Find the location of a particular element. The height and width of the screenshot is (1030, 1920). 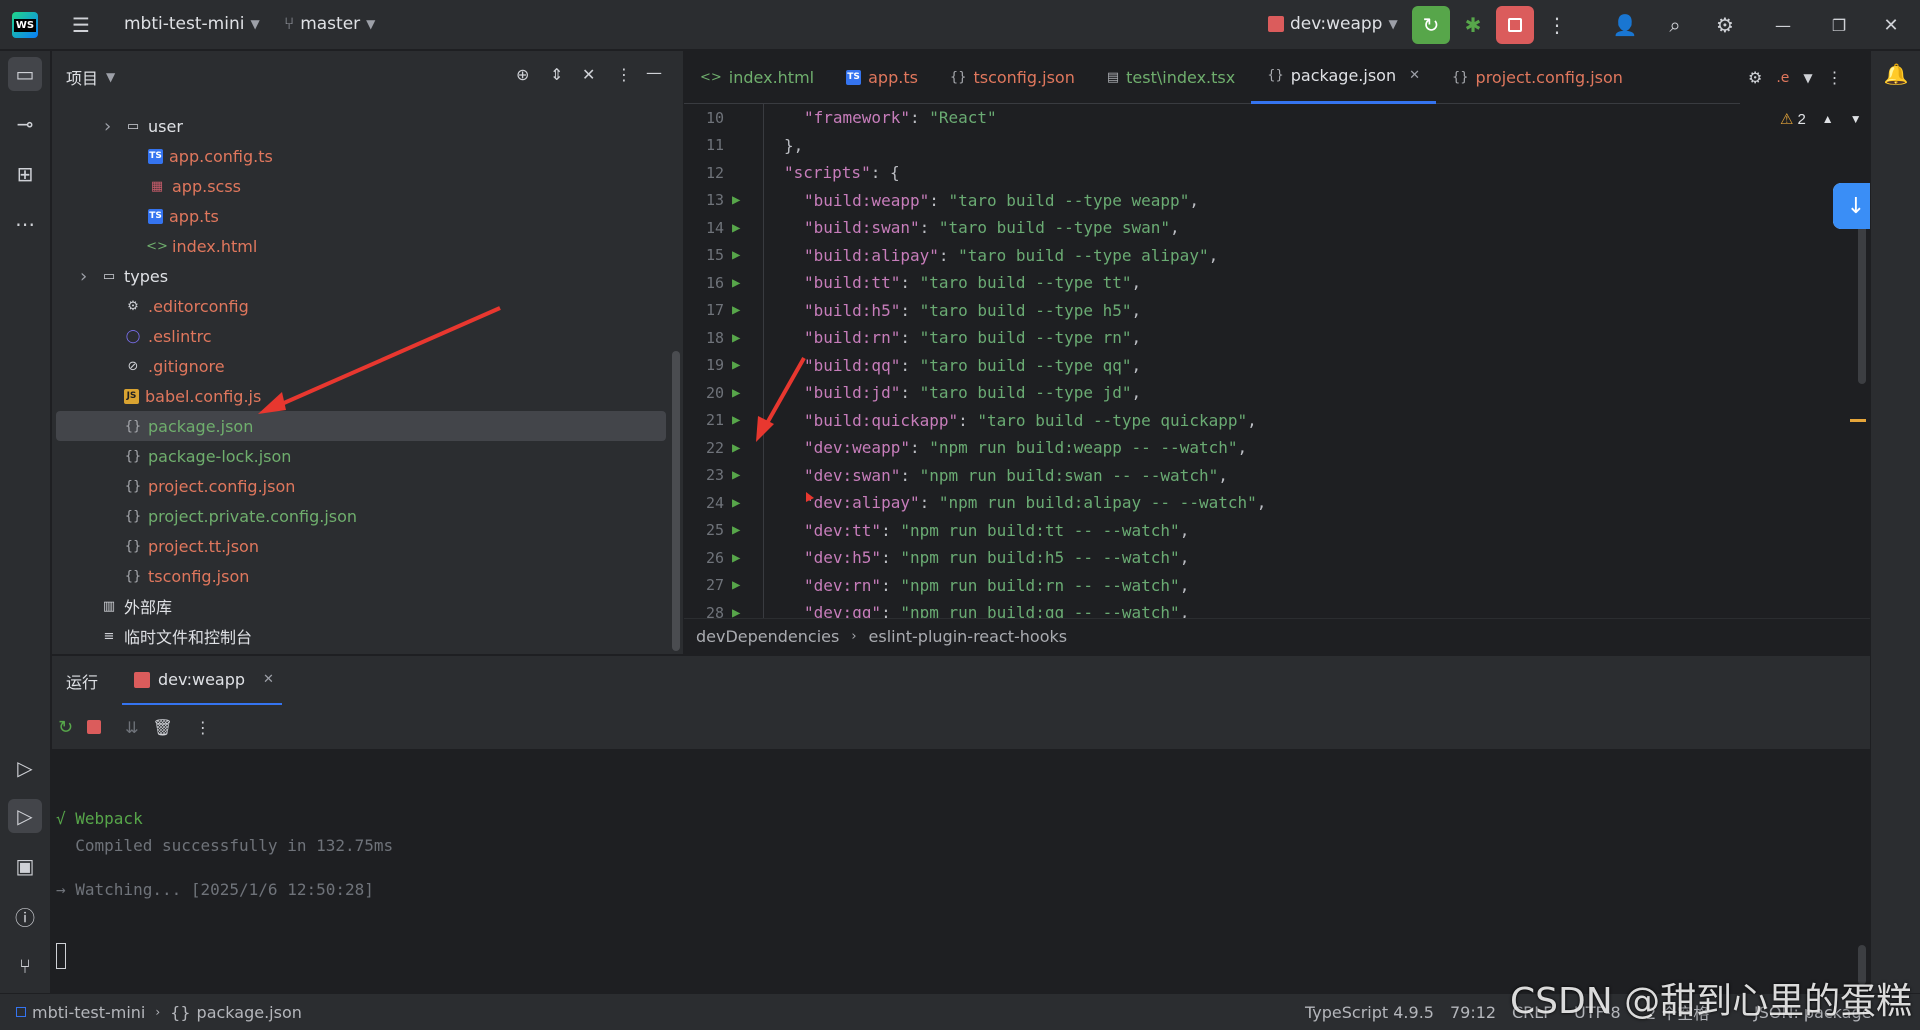

tree-item: ⚙ .editorconfig is located at coordinates (362, 306).